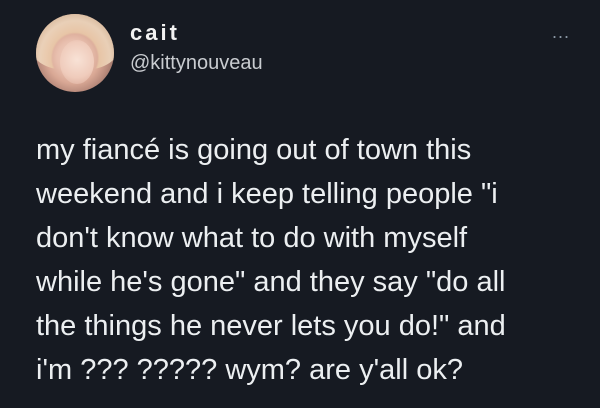  I want to click on display-name: cait, so click(155, 33).